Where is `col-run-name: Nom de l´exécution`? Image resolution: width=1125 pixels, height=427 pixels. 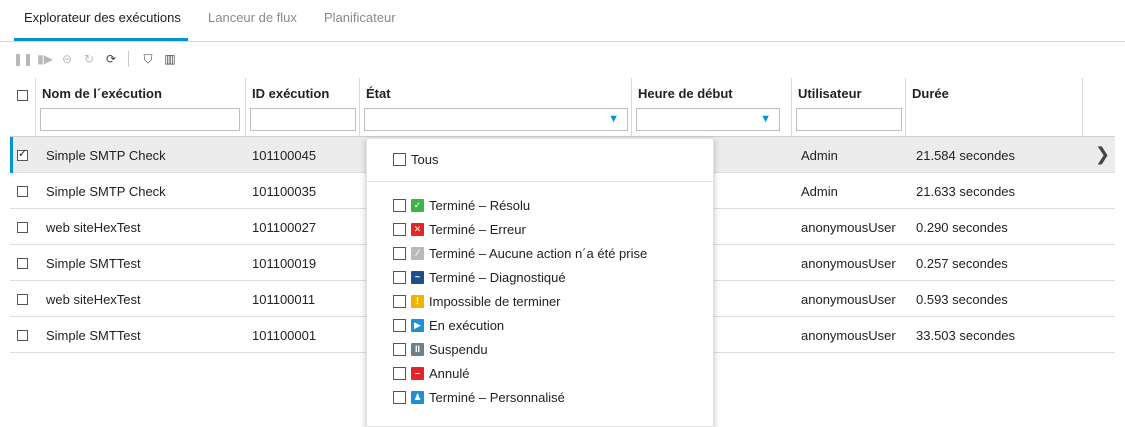
col-run-name: Nom de l´exécution is located at coordinates (141, 107).